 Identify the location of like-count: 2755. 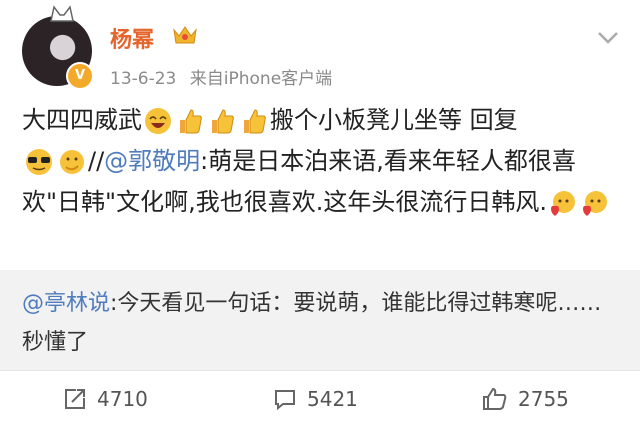
(543, 399).